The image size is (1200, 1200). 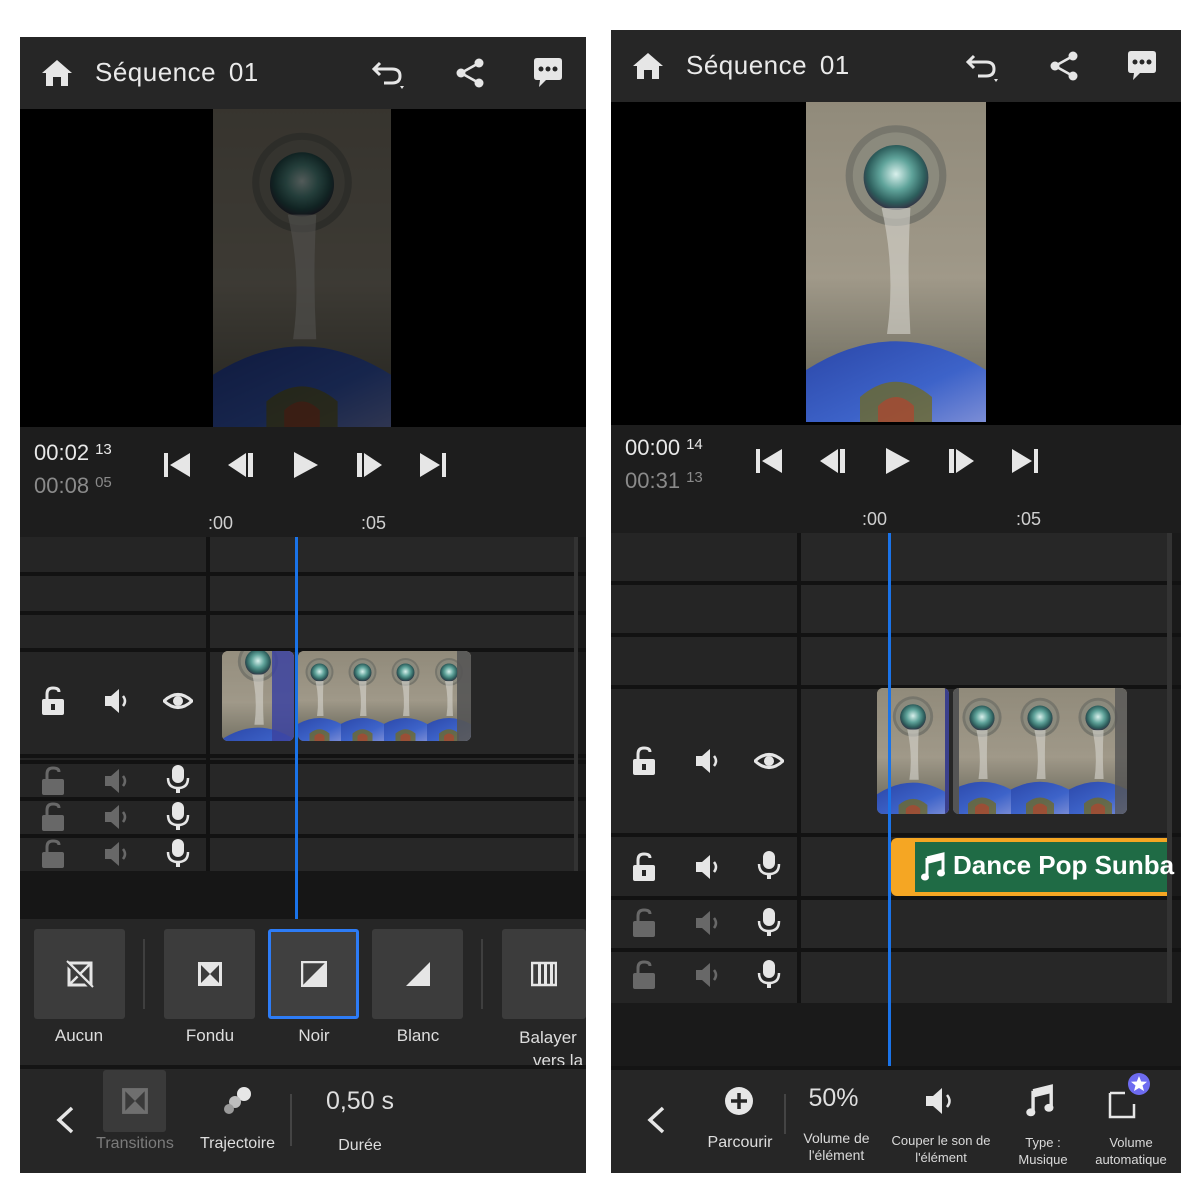 I want to click on auto-volume-label: Volume automatique, so click(x=1131, y=1151).